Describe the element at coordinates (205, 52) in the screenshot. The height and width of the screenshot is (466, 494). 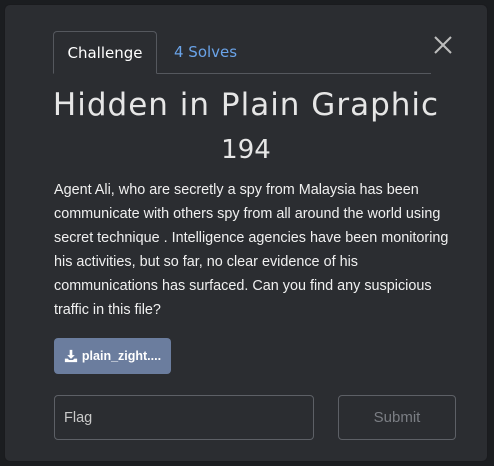
I see `tab-solves: 4 Solves` at that location.